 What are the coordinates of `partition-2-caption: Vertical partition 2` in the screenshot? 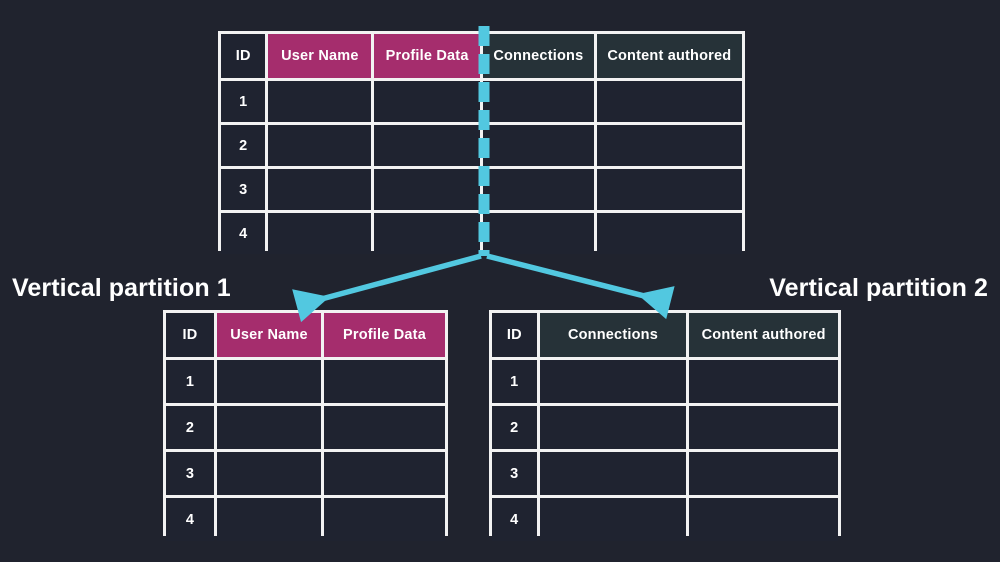 It's located at (878, 288).